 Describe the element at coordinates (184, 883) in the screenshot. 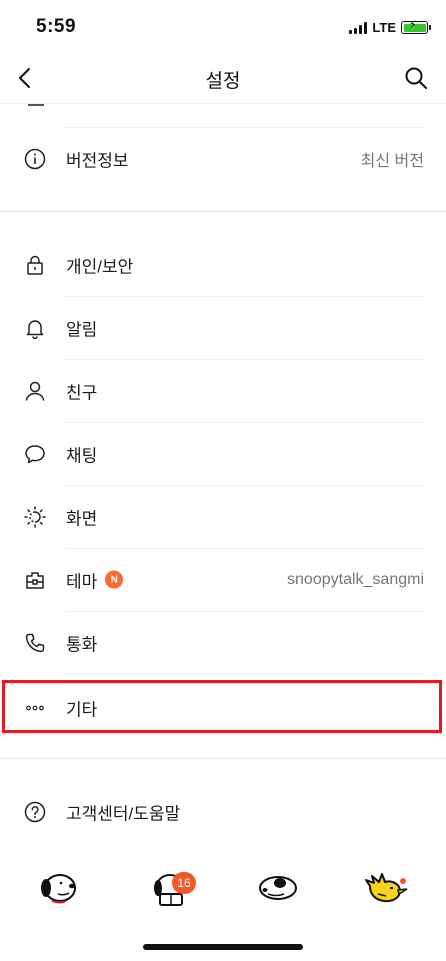

I see `unread-count-badge: 16` at that location.